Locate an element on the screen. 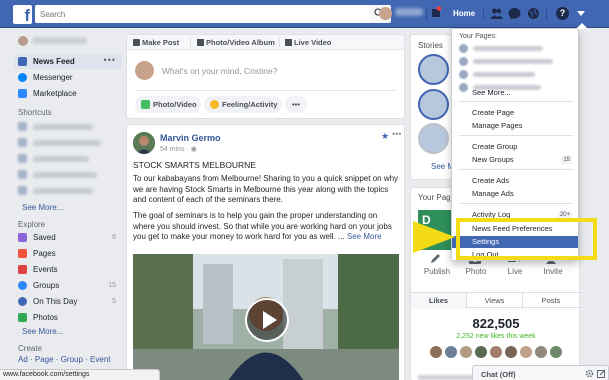 This screenshot has width=609, height=380. photo-video-button: Photo/Video is located at coordinates (168, 104).